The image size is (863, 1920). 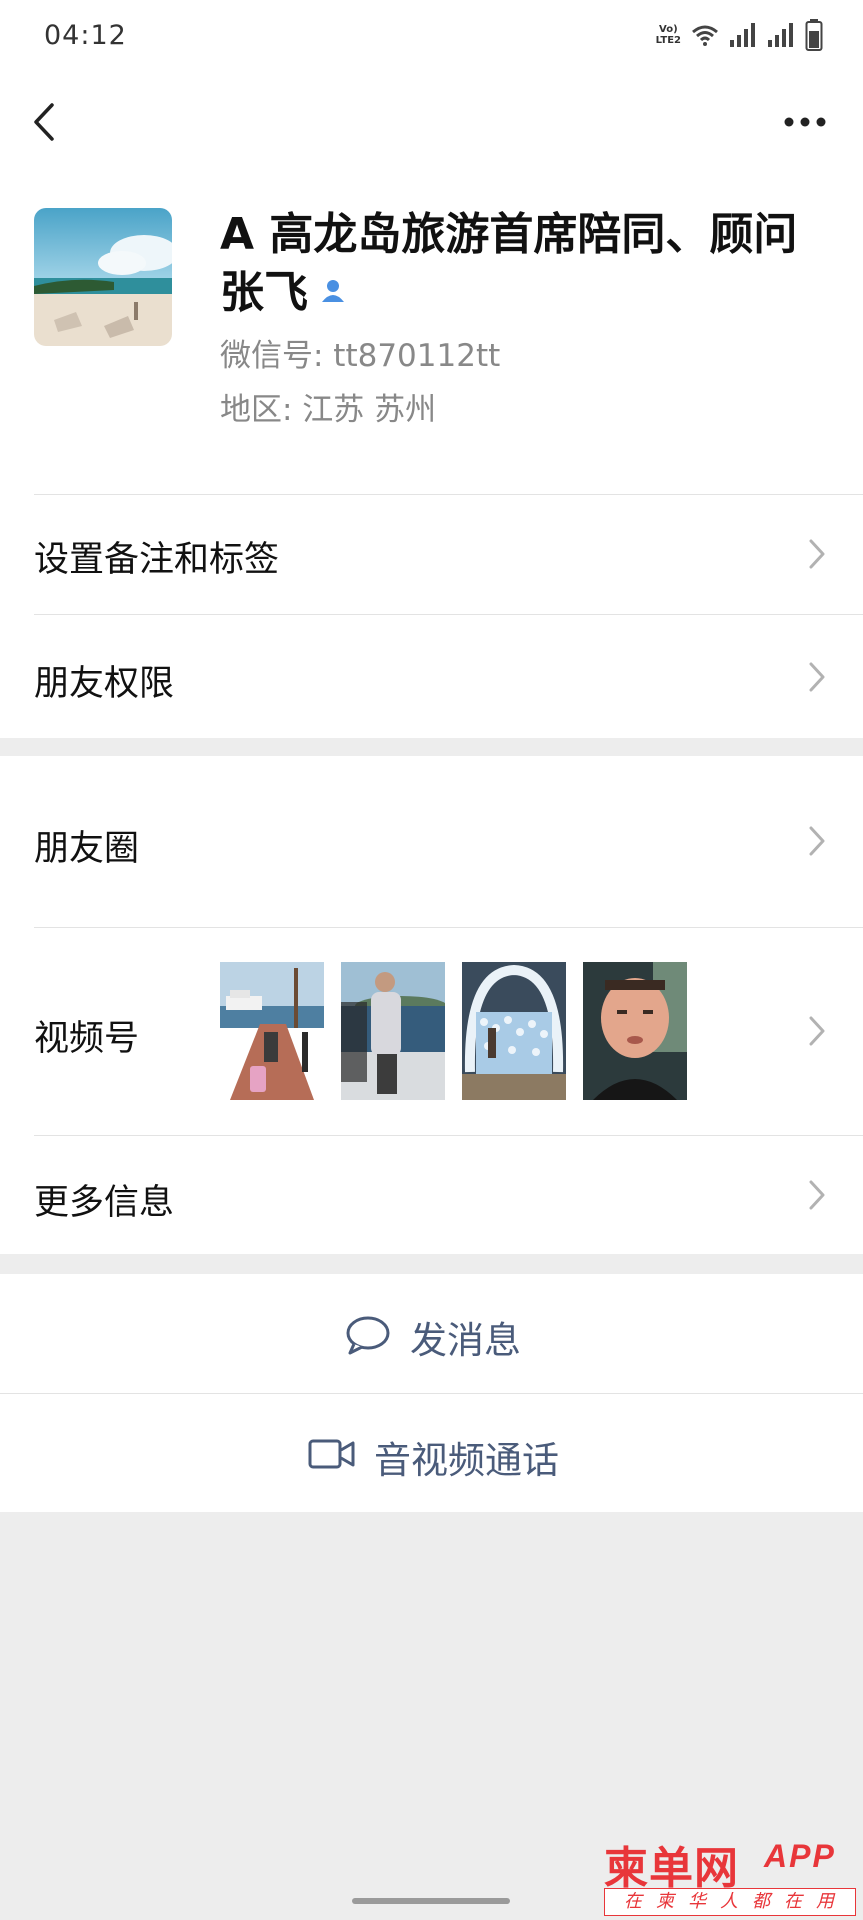 What do you see at coordinates (104, 1203) in the screenshot?
I see `row-label-more-info: 更多信息` at bounding box center [104, 1203].